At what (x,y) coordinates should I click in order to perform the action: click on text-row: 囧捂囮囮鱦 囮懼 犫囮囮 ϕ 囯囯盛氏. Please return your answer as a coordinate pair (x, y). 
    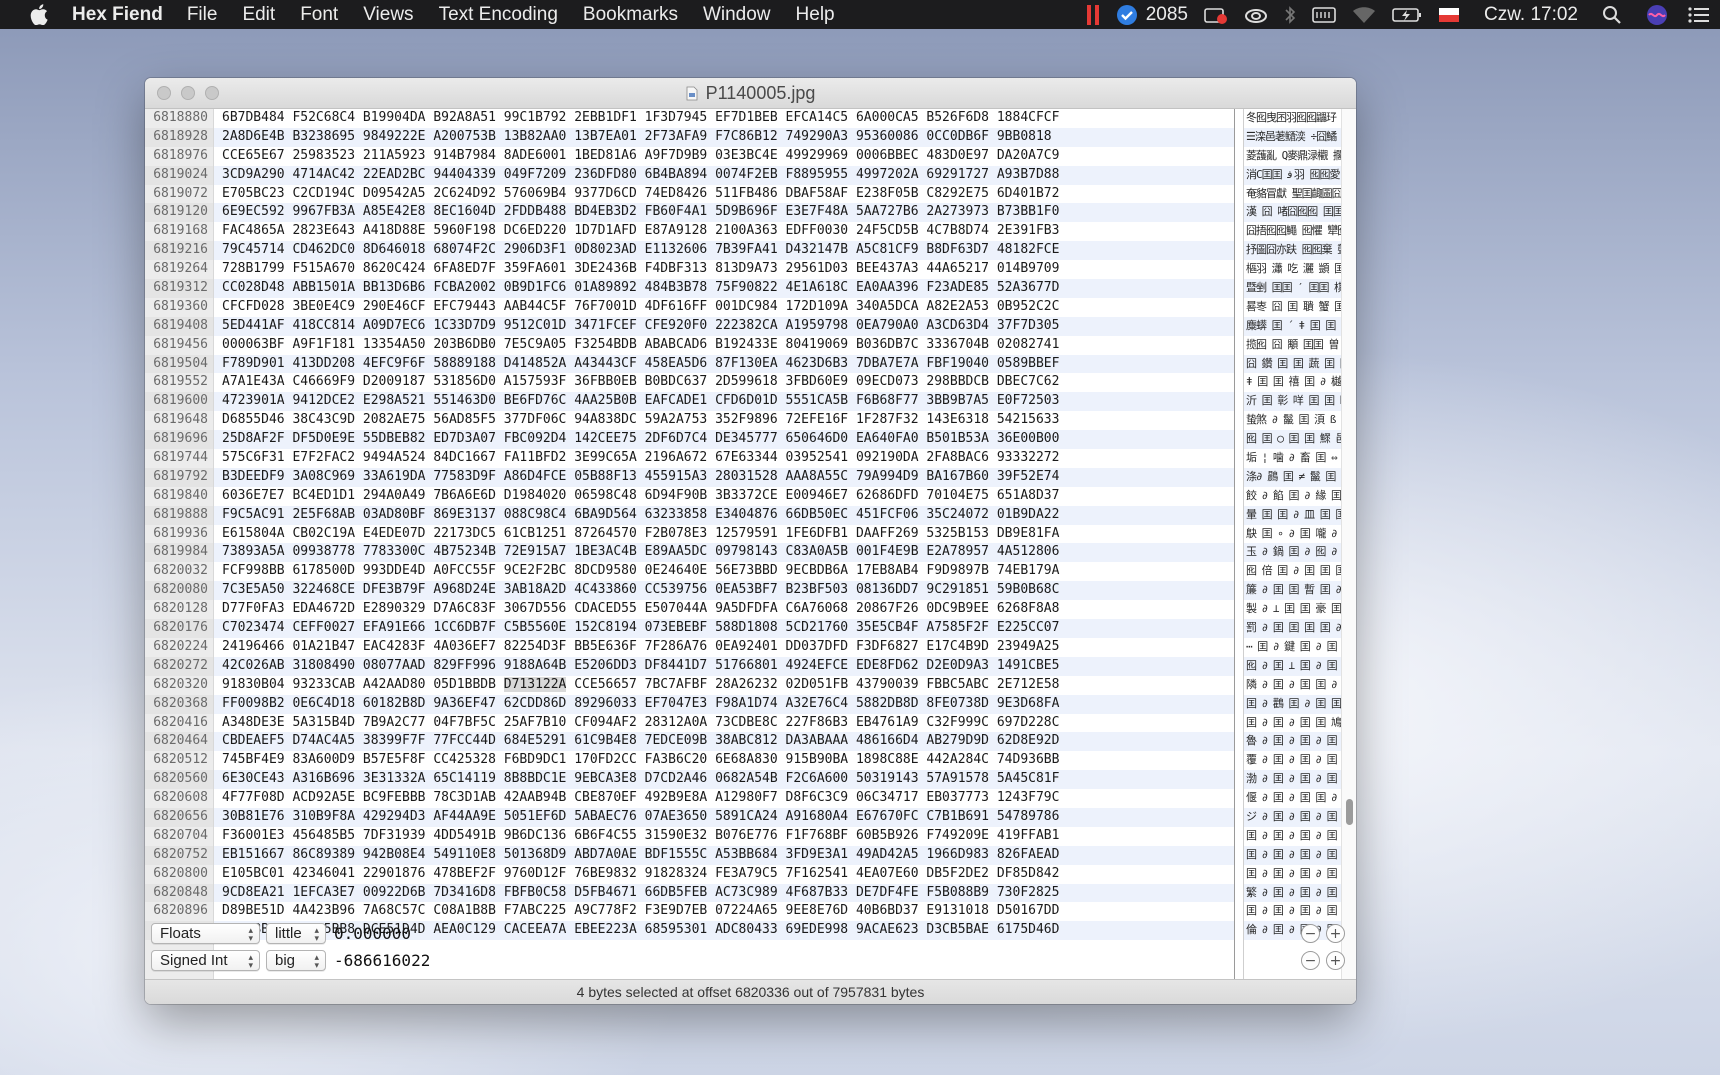
    Looking at the image, I should click on (1293, 231).